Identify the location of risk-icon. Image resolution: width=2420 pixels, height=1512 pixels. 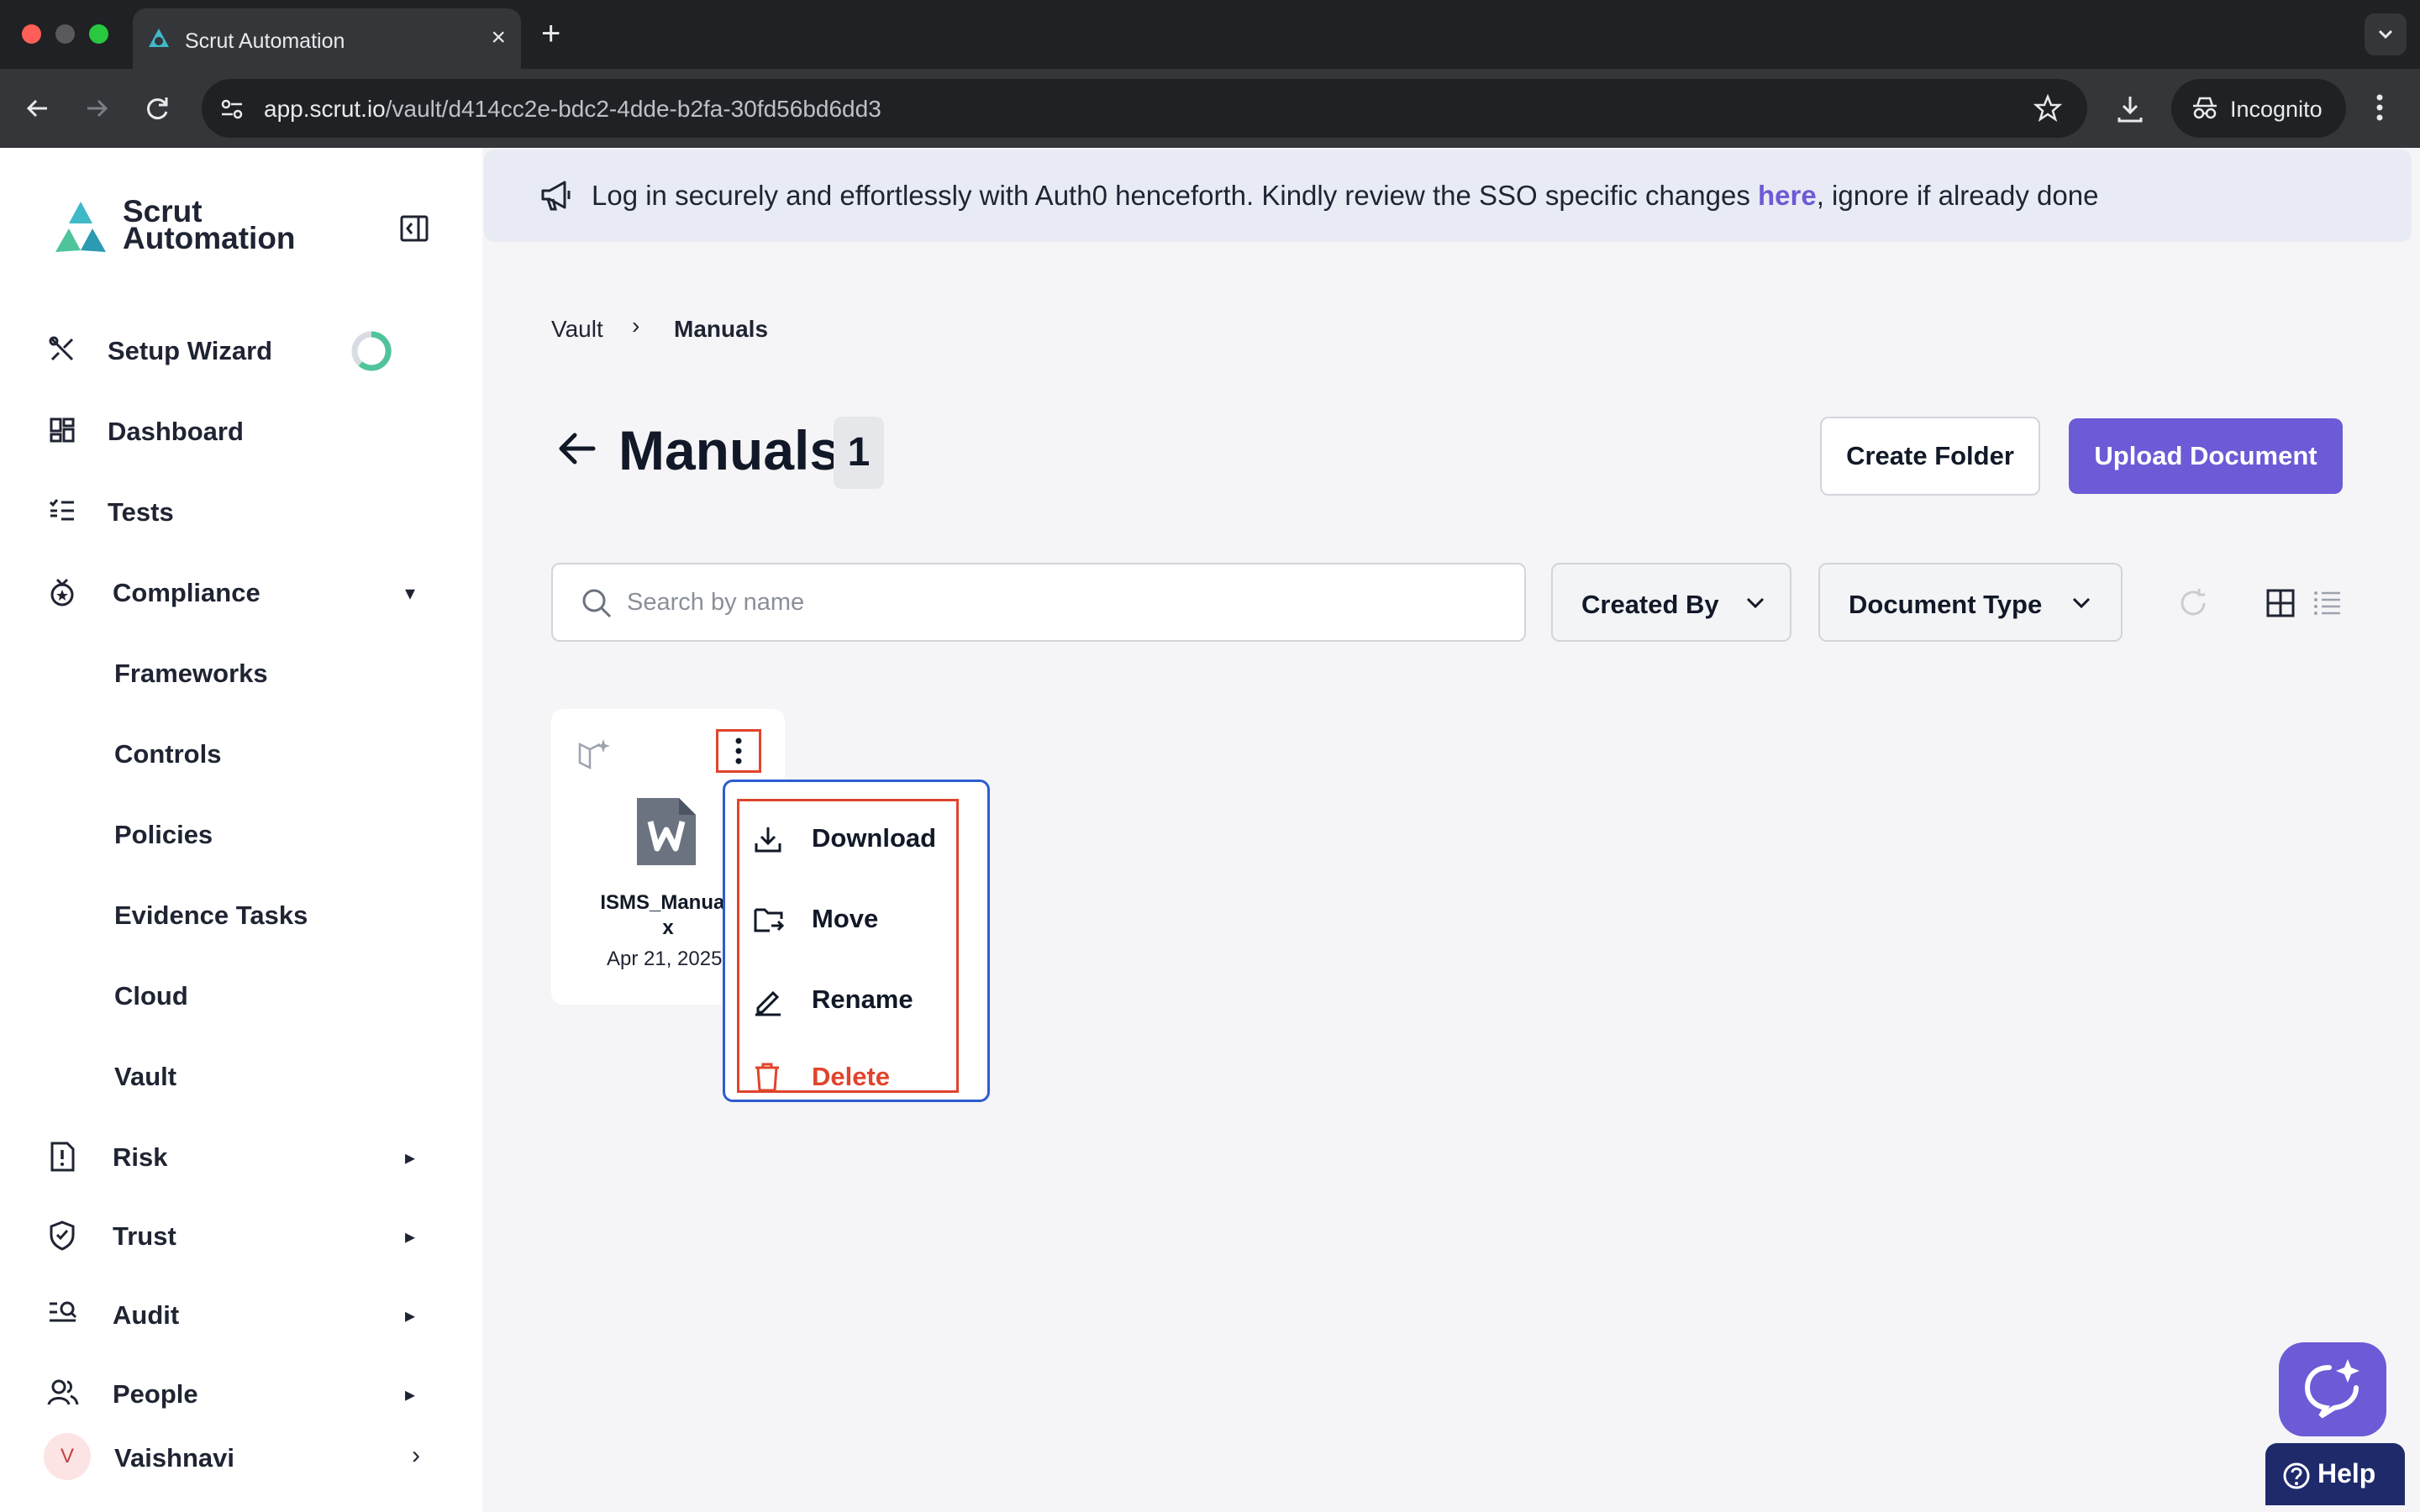
(62, 1157).